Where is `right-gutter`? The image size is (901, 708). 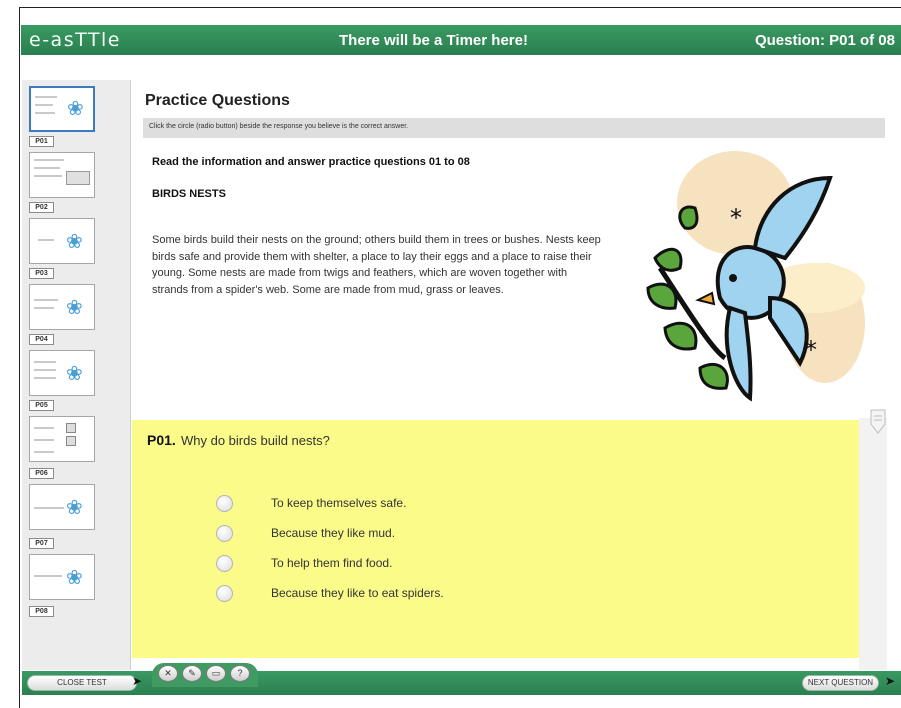
right-gutter is located at coordinates (873, 544).